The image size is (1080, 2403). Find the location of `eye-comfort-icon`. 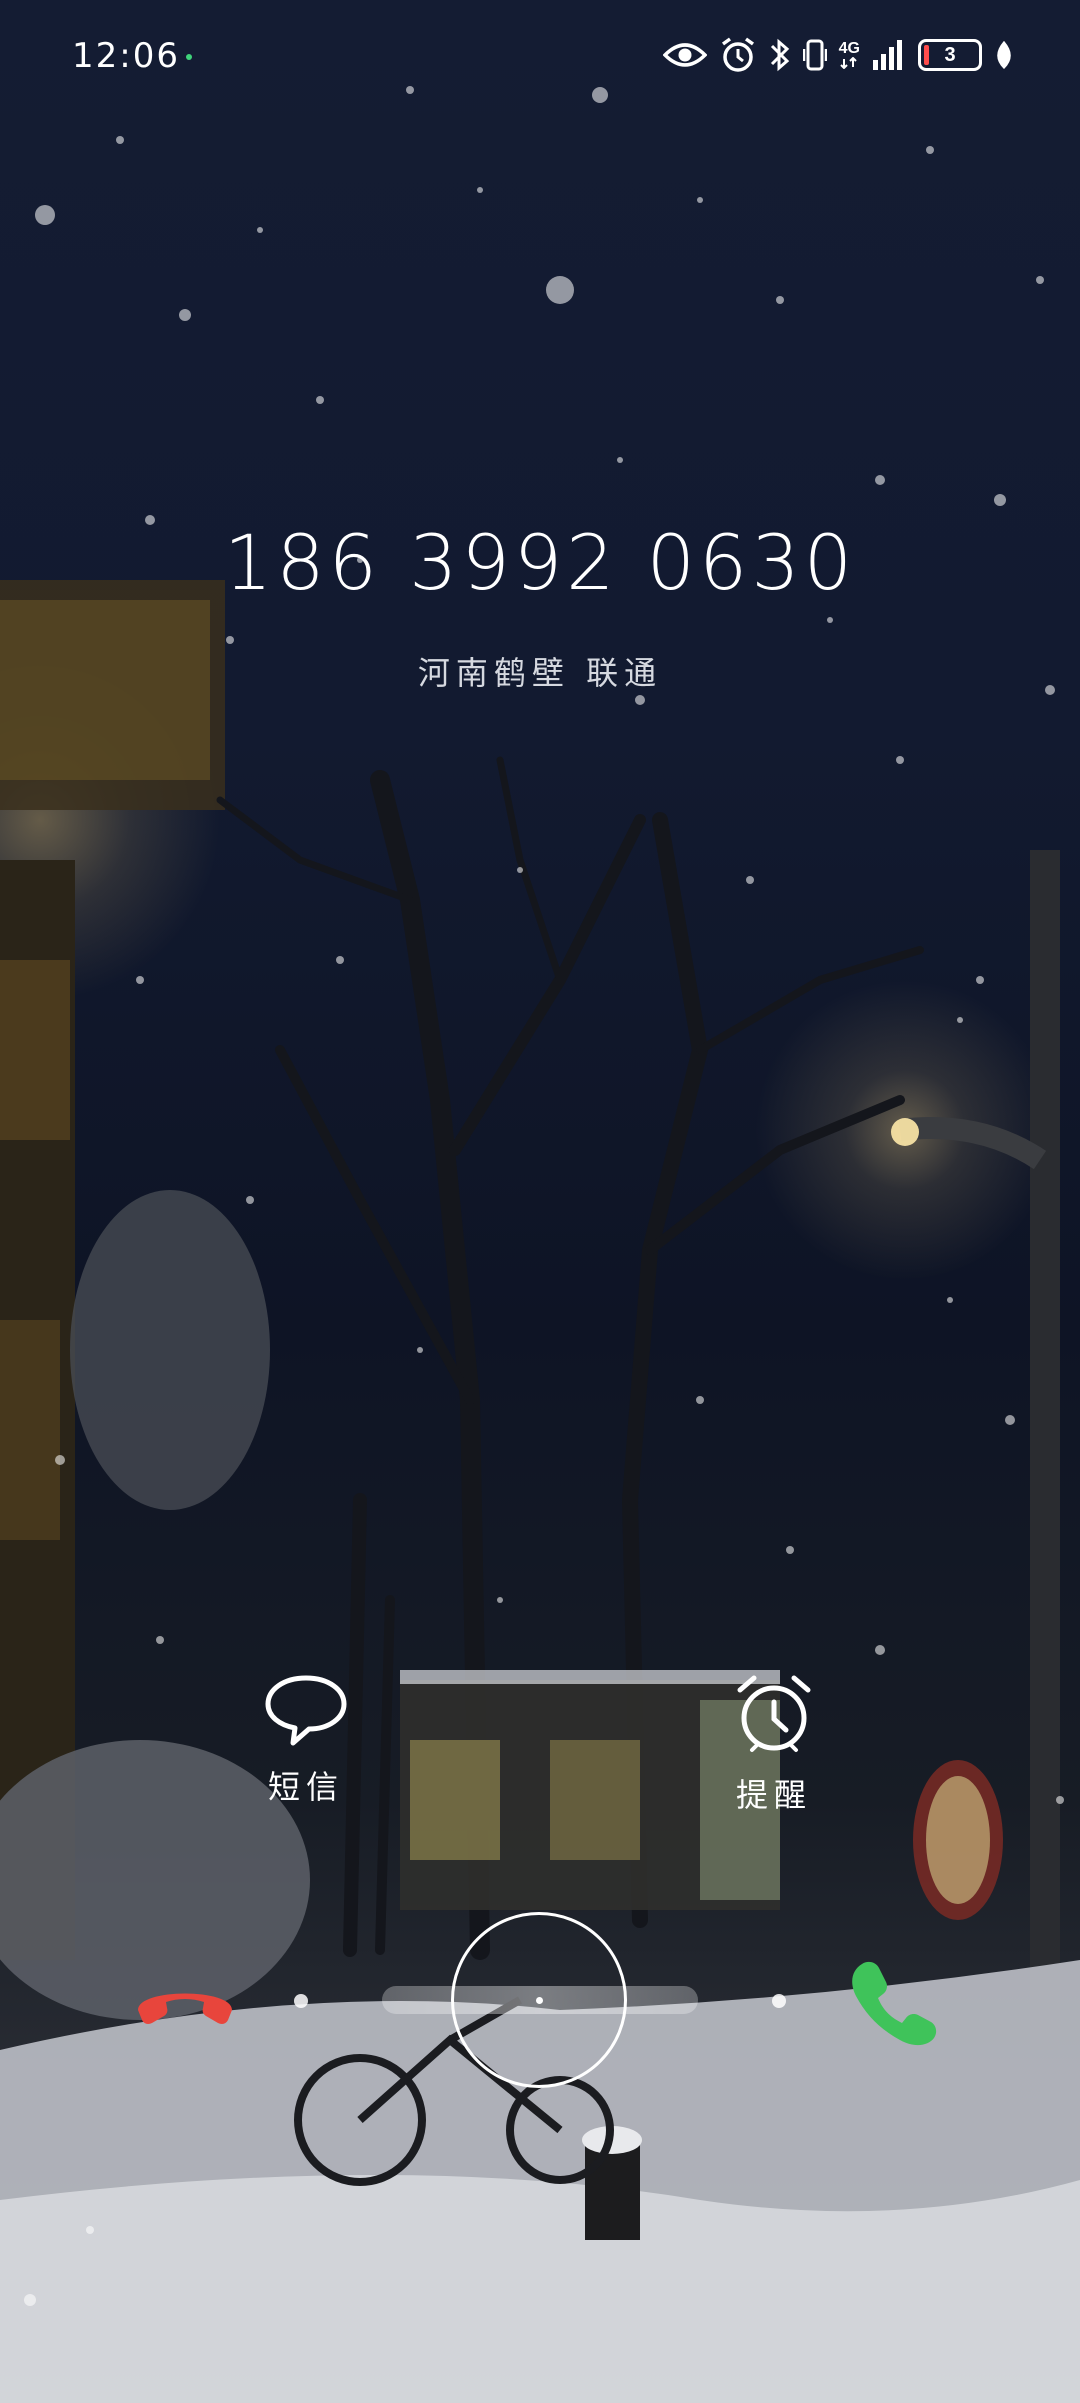

eye-comfort-icon is located at coordinates (684, 55).